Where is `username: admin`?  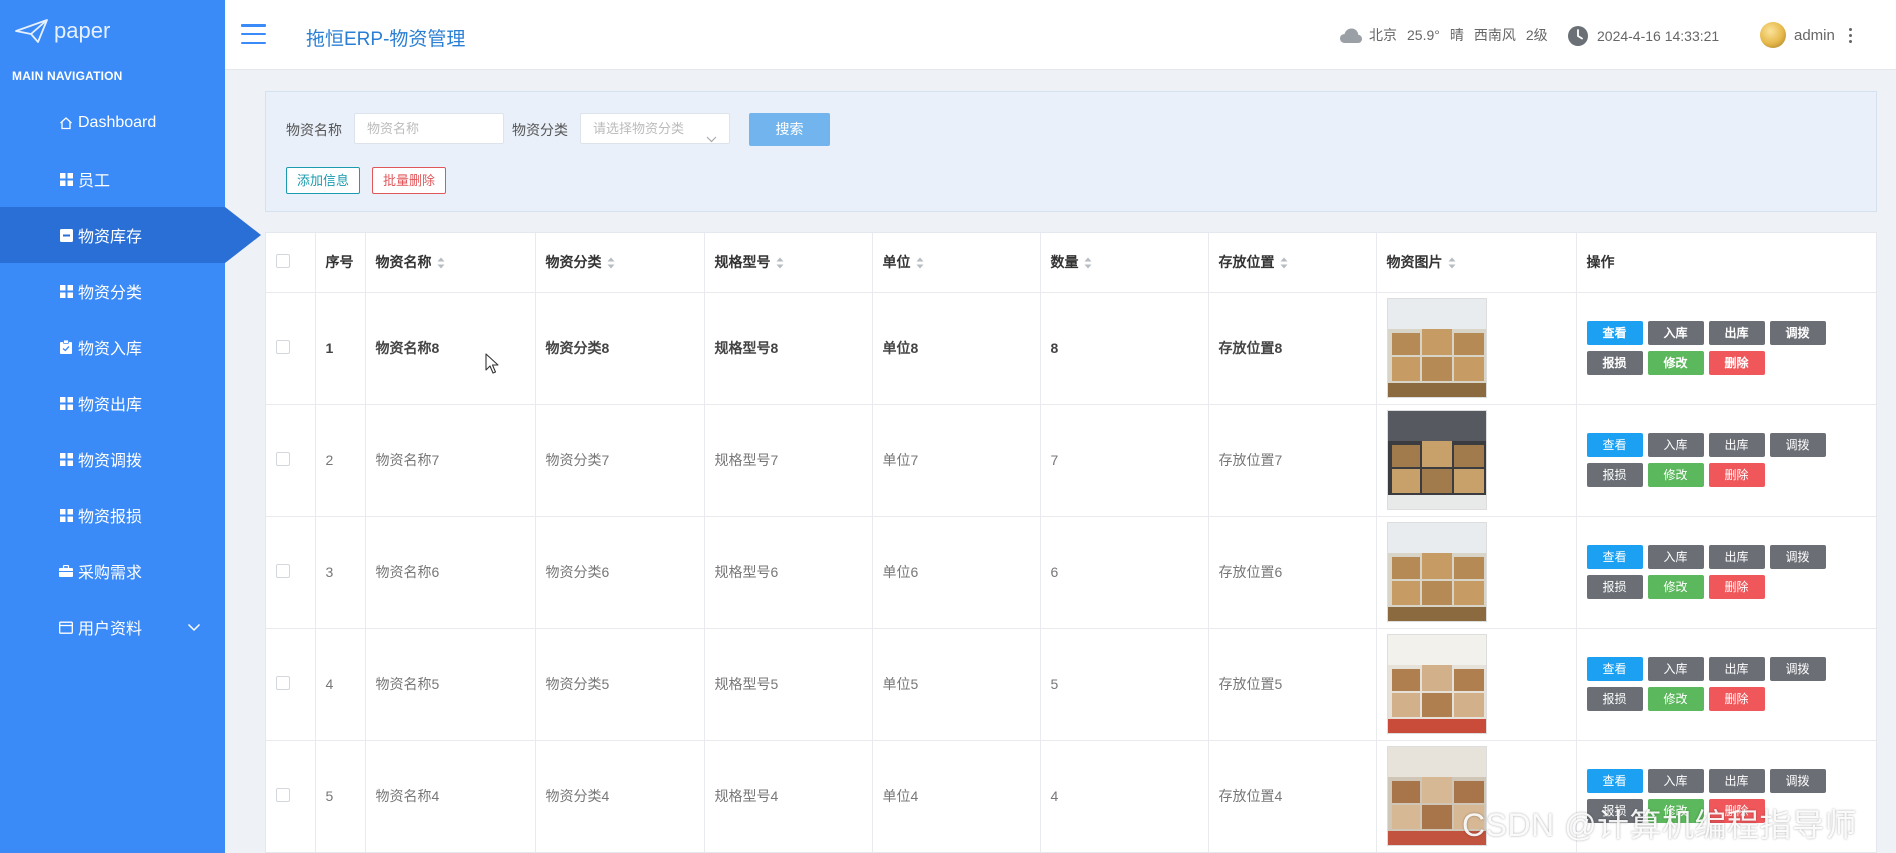 username: admin is located at coordinates (1814, 35).